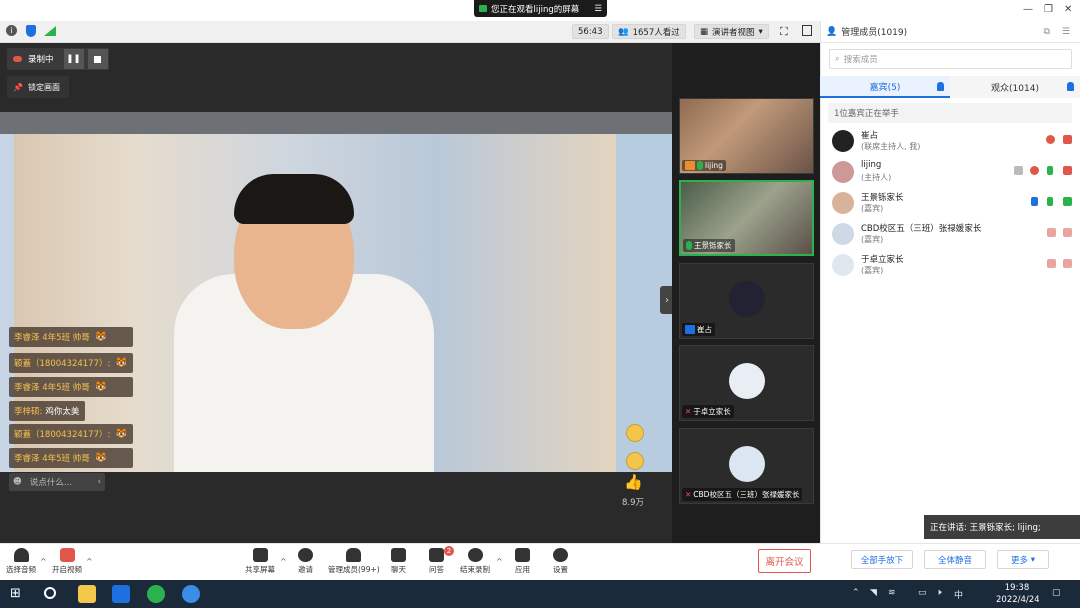 The width and height of the screenshot is (1080, 608). Describe the element at coordinates (1028, 9) in the screenshot. I see `minimize-icon: —` at that location.